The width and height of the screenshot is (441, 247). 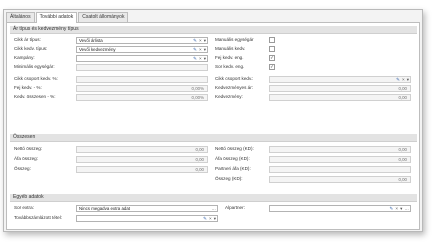 I want to click on group-discount-pct-label: Cikk csoport kedv. %:, so click(x=36, y=78).